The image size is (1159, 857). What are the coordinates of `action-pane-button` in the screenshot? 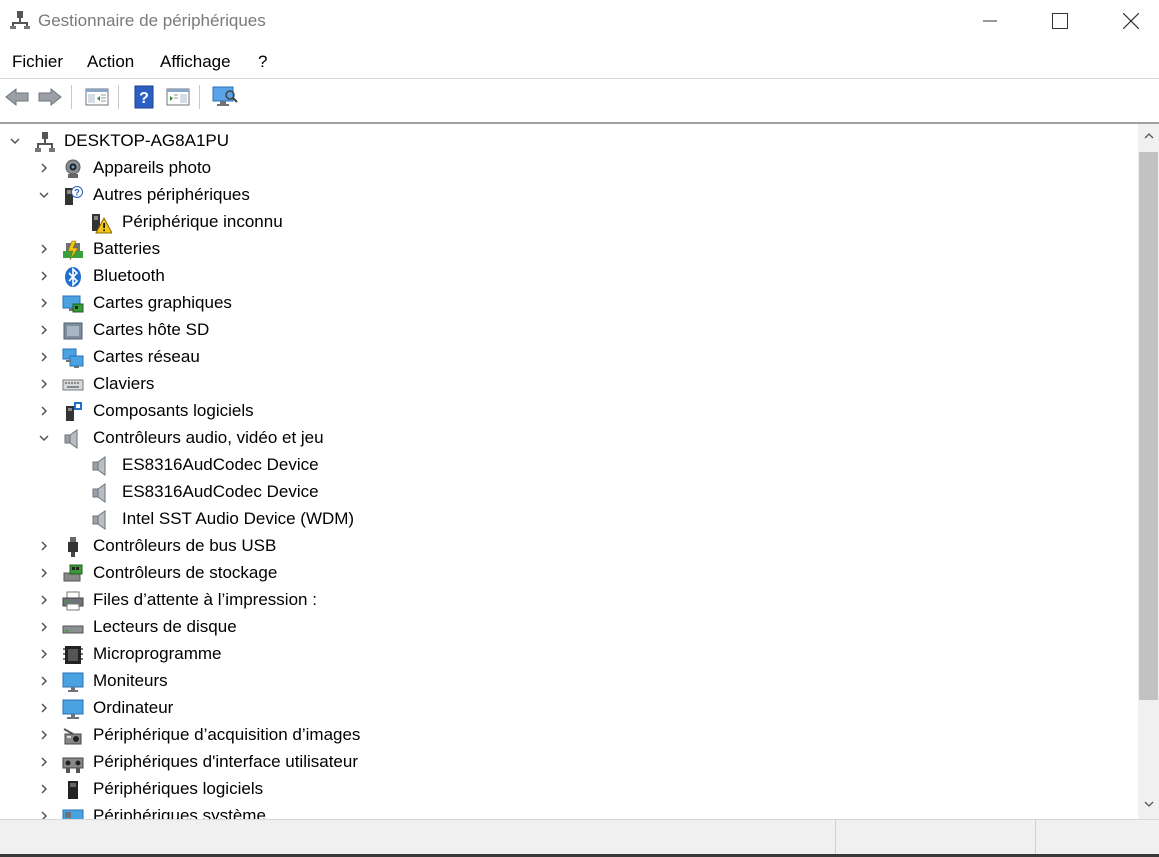 It's located at (178, 97).